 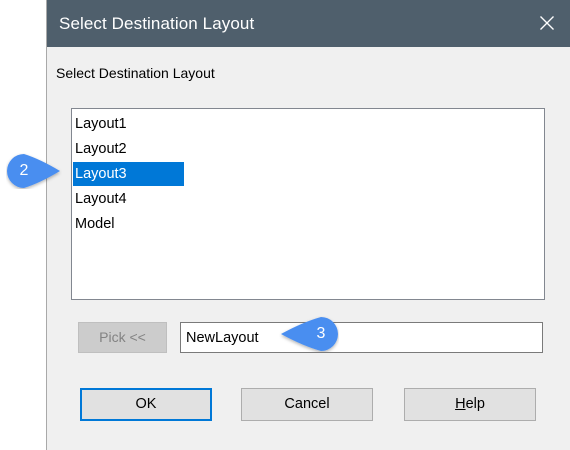 What do you see at coordinates (146, 404) in the screenshot?
I see `ok-button: OK` at bounding box center [146, 404].